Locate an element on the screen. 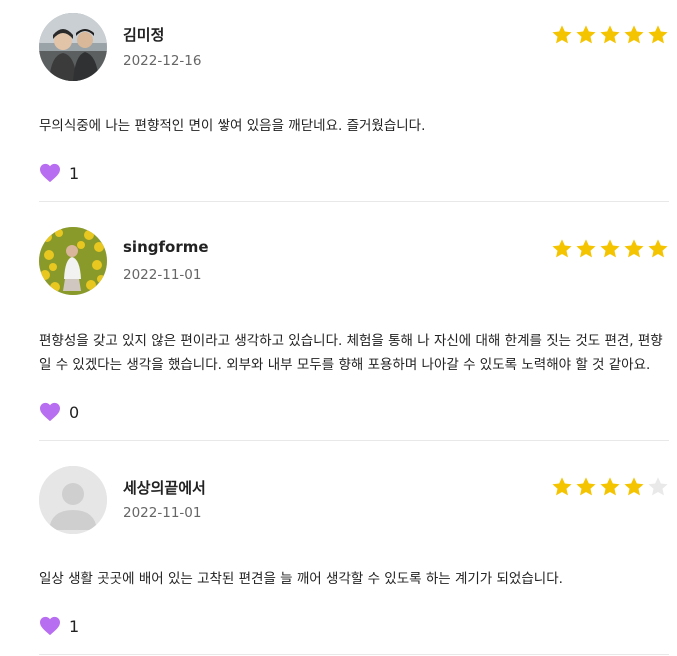 The width and height of the screenshot is (677, 656). default-user-icon is located at coordinates (73, 500).